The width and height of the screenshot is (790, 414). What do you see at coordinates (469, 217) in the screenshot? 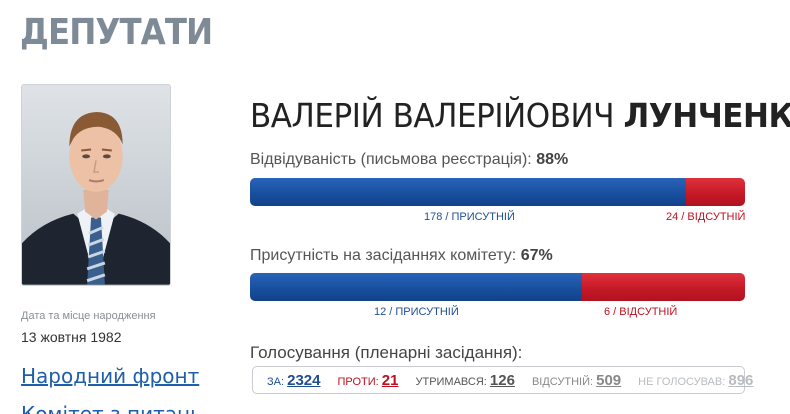
I see `attendance-present-label: 178 / ПРИСУТНІЙ` at bounding box center [469, 217].